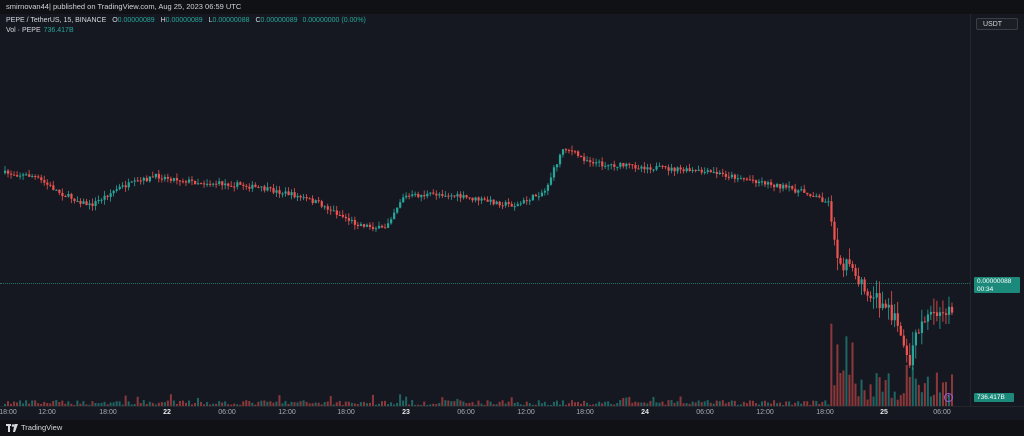 The height and width of the screenshot is (436, 1024). What do you see at coordinates (34, 428) in the screenshot?
I see `tradingview-brand: TradingView` at bounding box center [34, 428].